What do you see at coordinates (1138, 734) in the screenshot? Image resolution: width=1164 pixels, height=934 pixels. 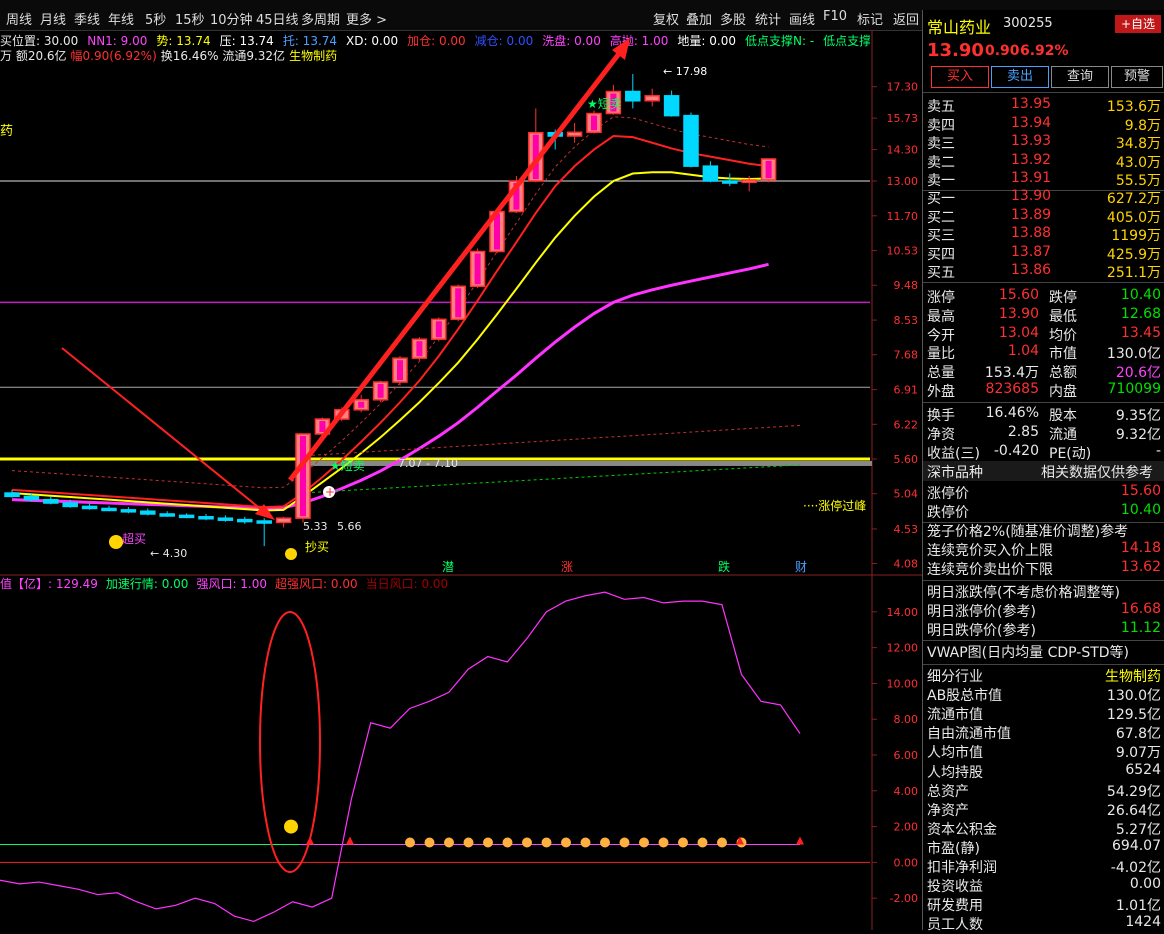 I see `company-value: 67.8亿` at bounding box center [1138, 734].